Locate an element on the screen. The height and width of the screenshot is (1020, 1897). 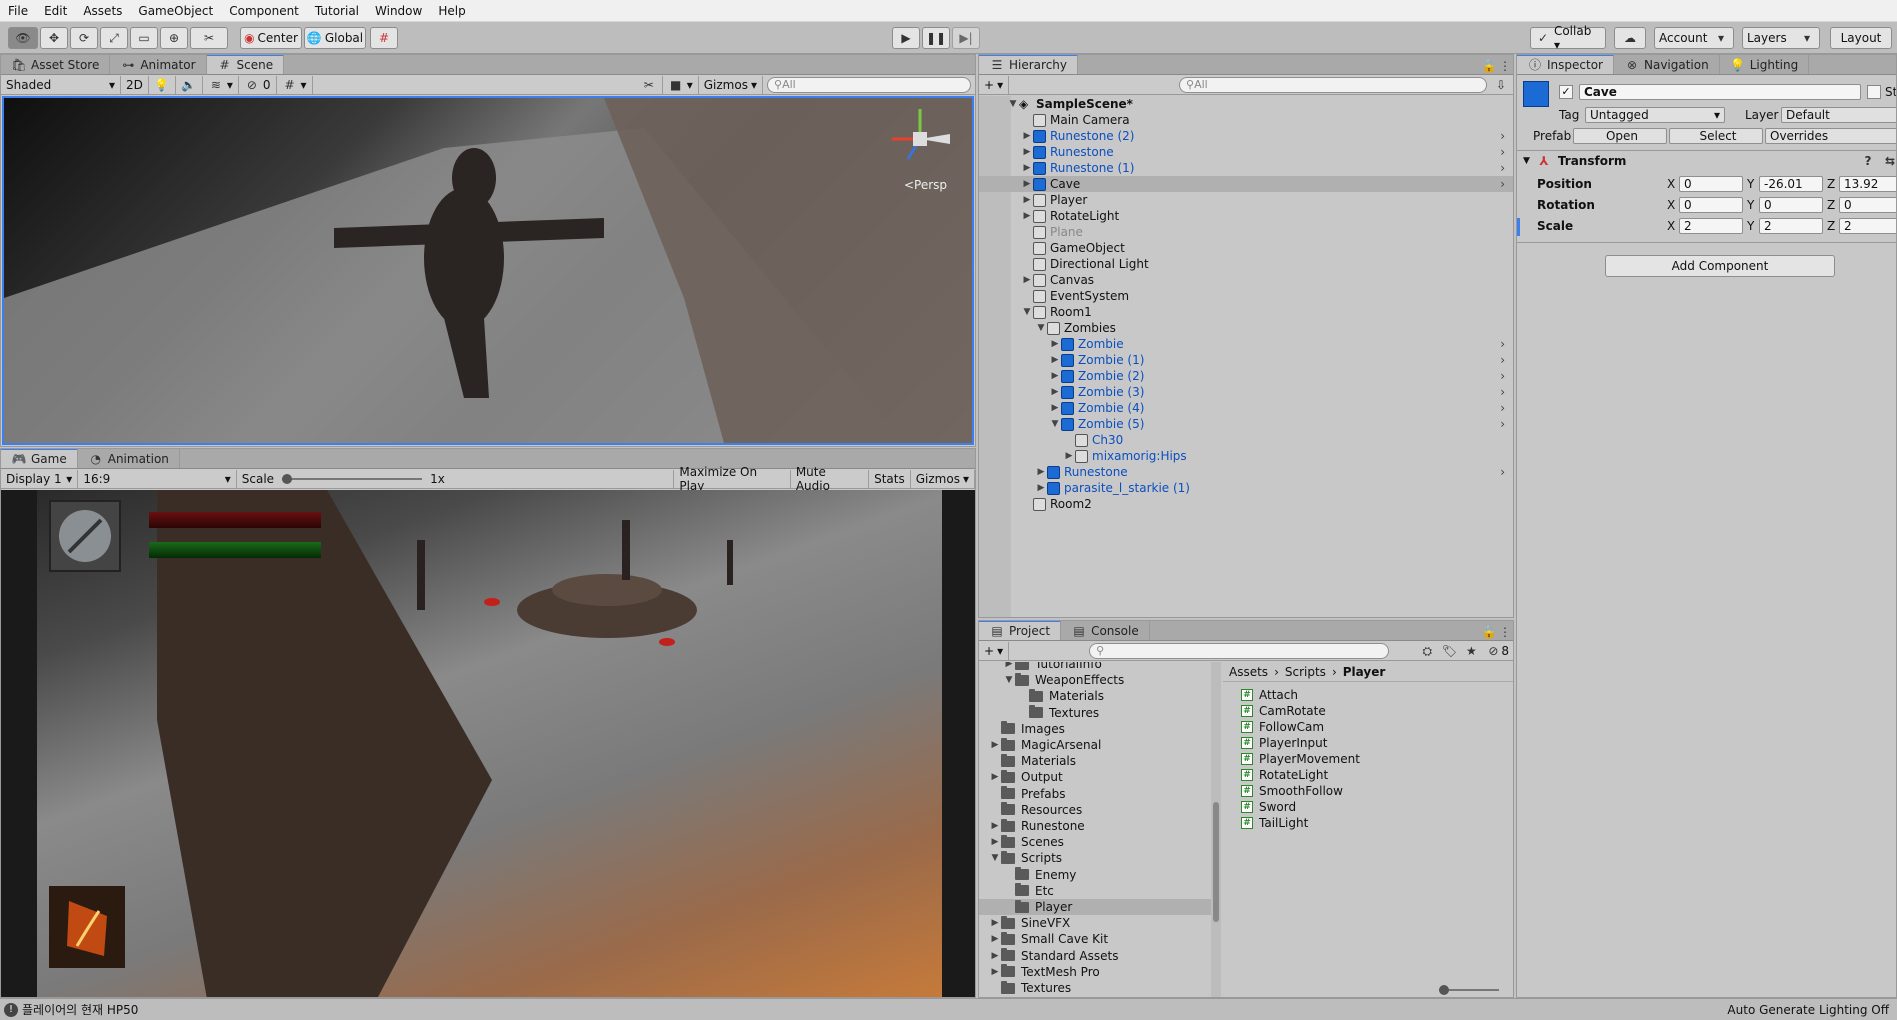
transform-rotation-z-field: 0 is located at coordinates (1867, 205).